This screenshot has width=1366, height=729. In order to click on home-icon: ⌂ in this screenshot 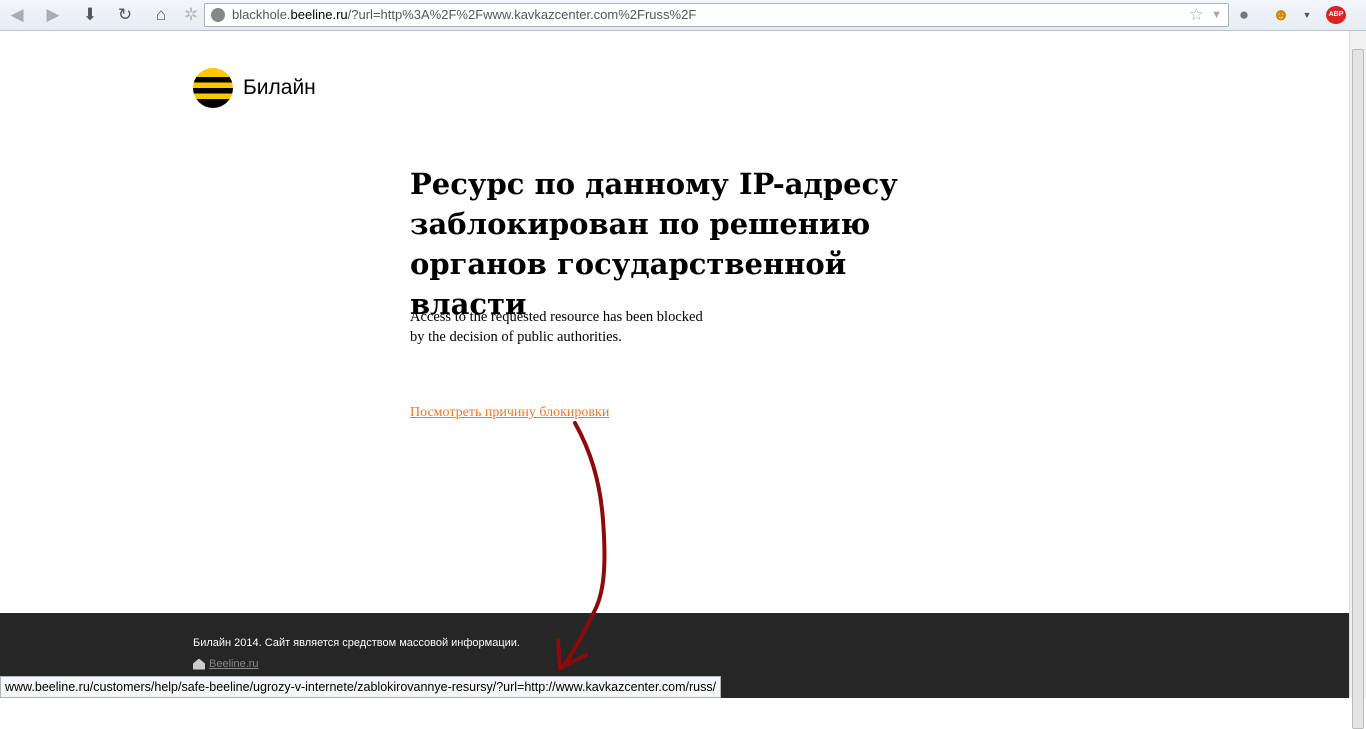, I will do `click(161, 15)`.